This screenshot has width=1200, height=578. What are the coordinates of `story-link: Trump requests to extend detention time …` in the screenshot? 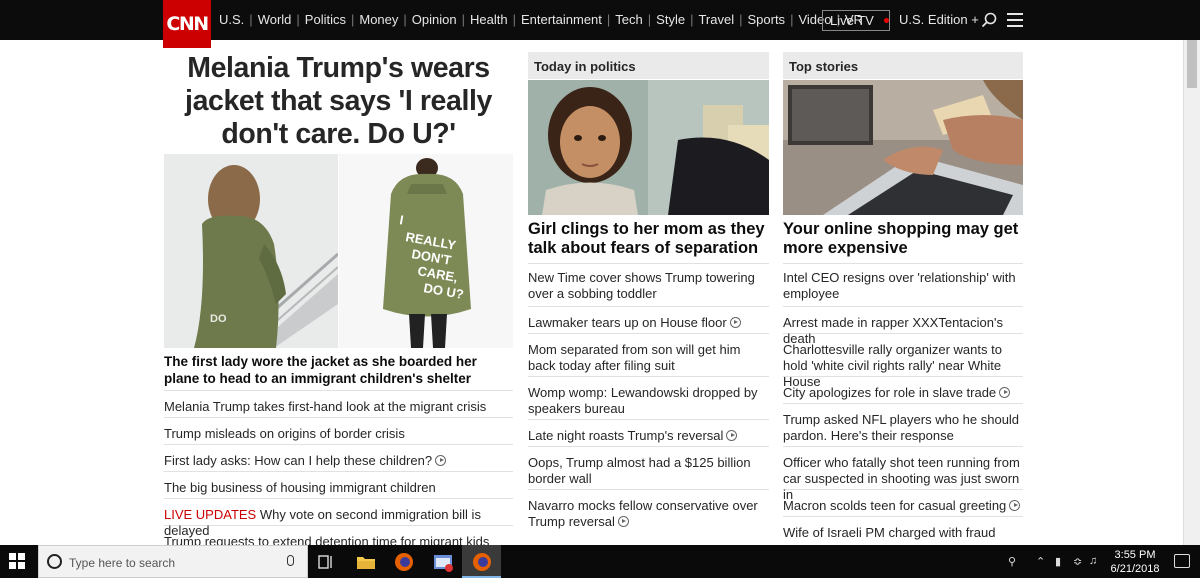 It's located at (338, 535).